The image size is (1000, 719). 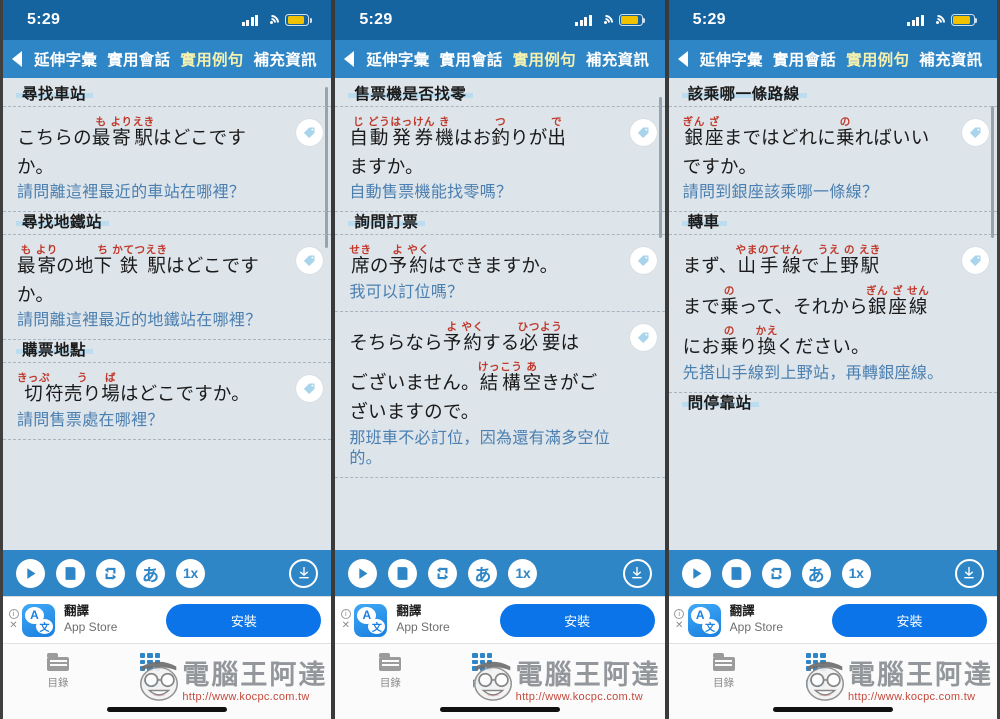 I want to click on chinese-translation: 先搭山手線到上野站，再轉銀座線。, so click(x=813, y=374).